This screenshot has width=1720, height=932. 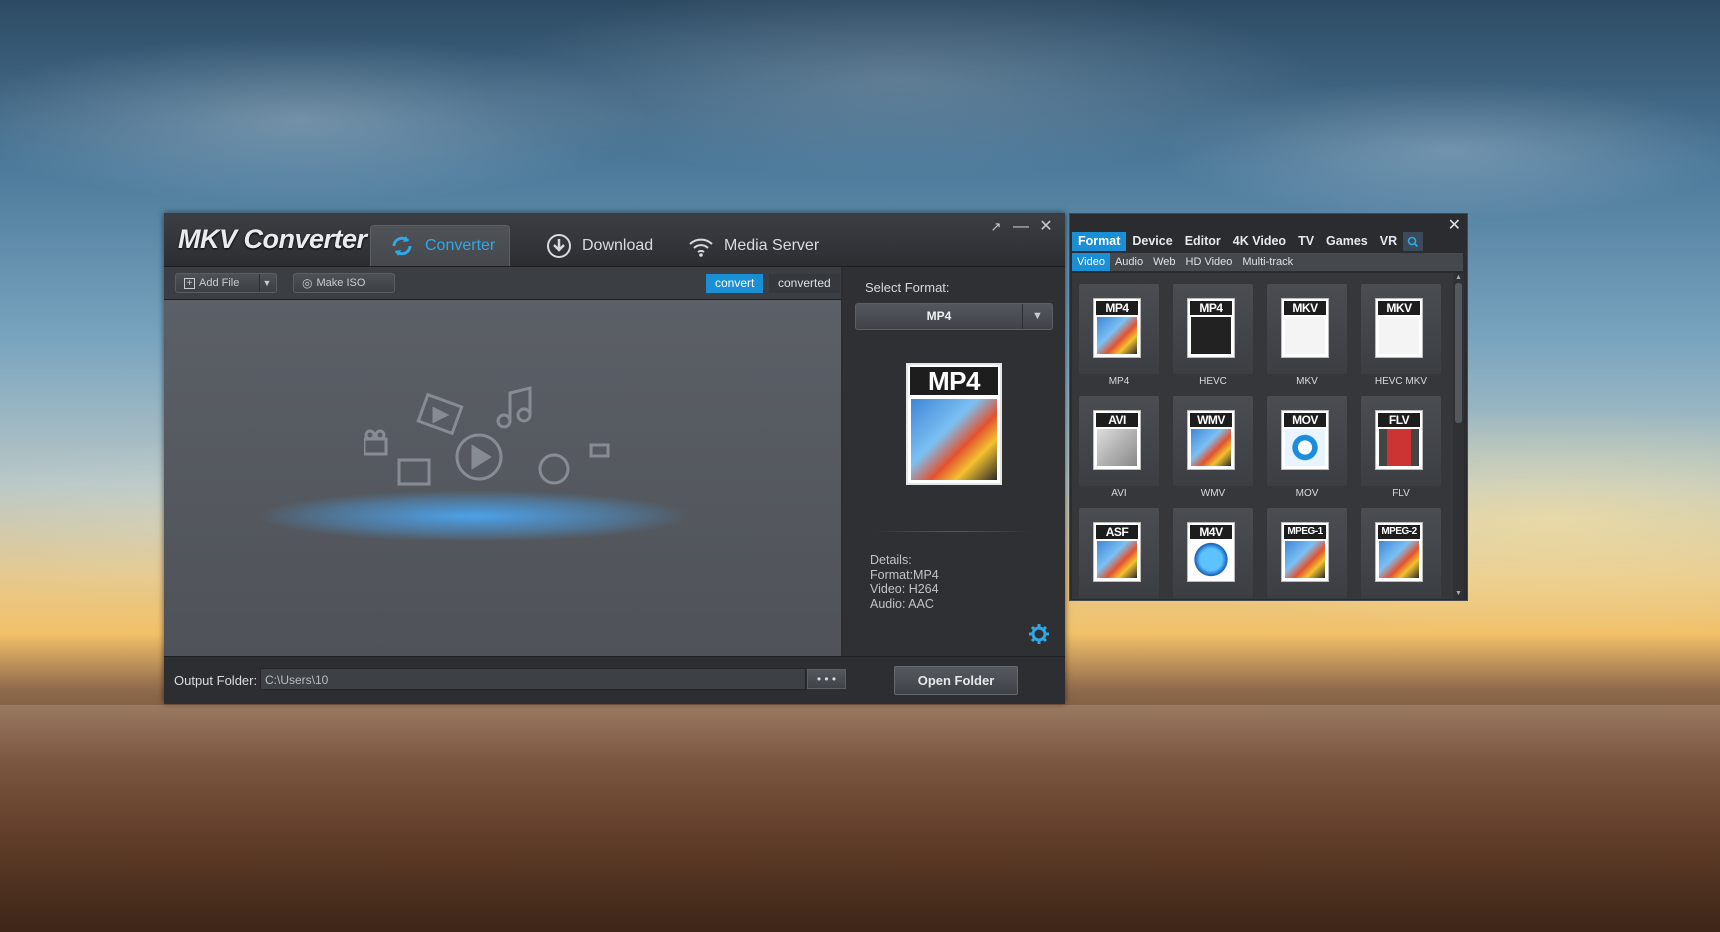 What do you see at coordinates (402, 246) in the screenshot?
I see `refresh-icon` at bounding box center [402, 246].